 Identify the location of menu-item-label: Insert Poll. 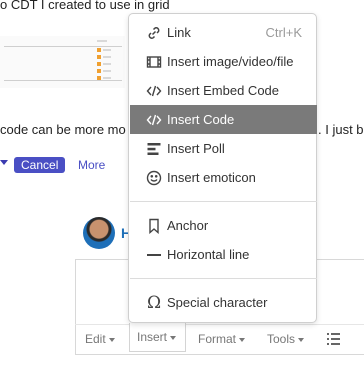
(196, 148).